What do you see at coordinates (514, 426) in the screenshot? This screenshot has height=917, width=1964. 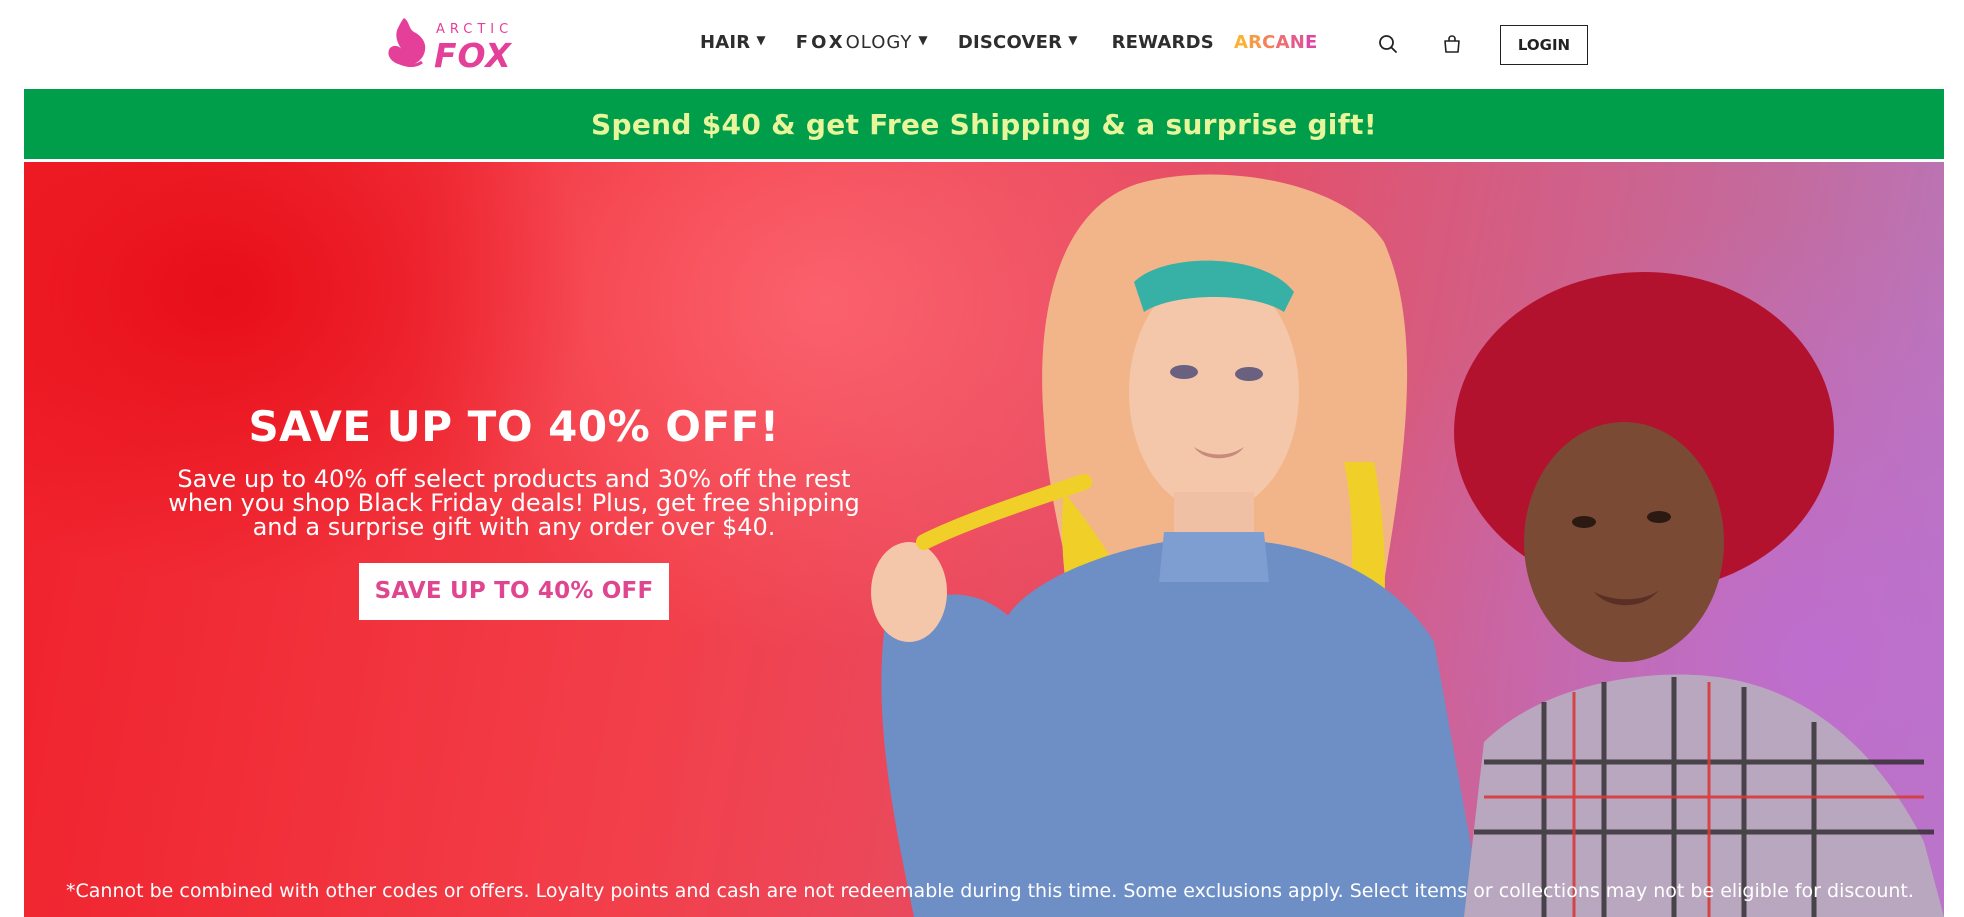 I see `hero-title: SAVE UP TO 40% OFF!` at bounding box center [514, 426].